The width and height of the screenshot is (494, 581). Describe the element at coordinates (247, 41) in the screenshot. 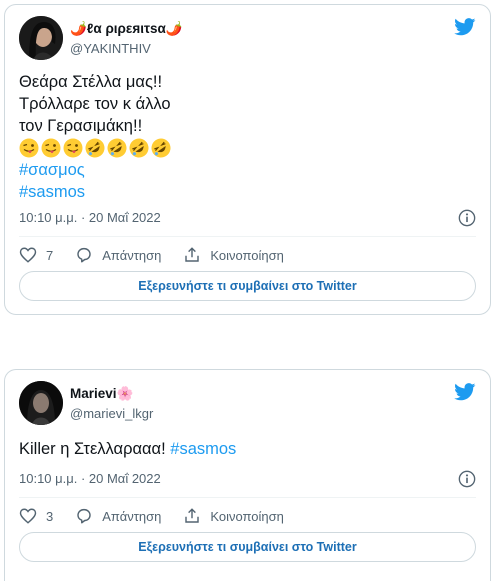

I see `tweet-header: 🌶️ℓα ριρεяιτѕα🌶️ @YAKINTHIV` at that location.